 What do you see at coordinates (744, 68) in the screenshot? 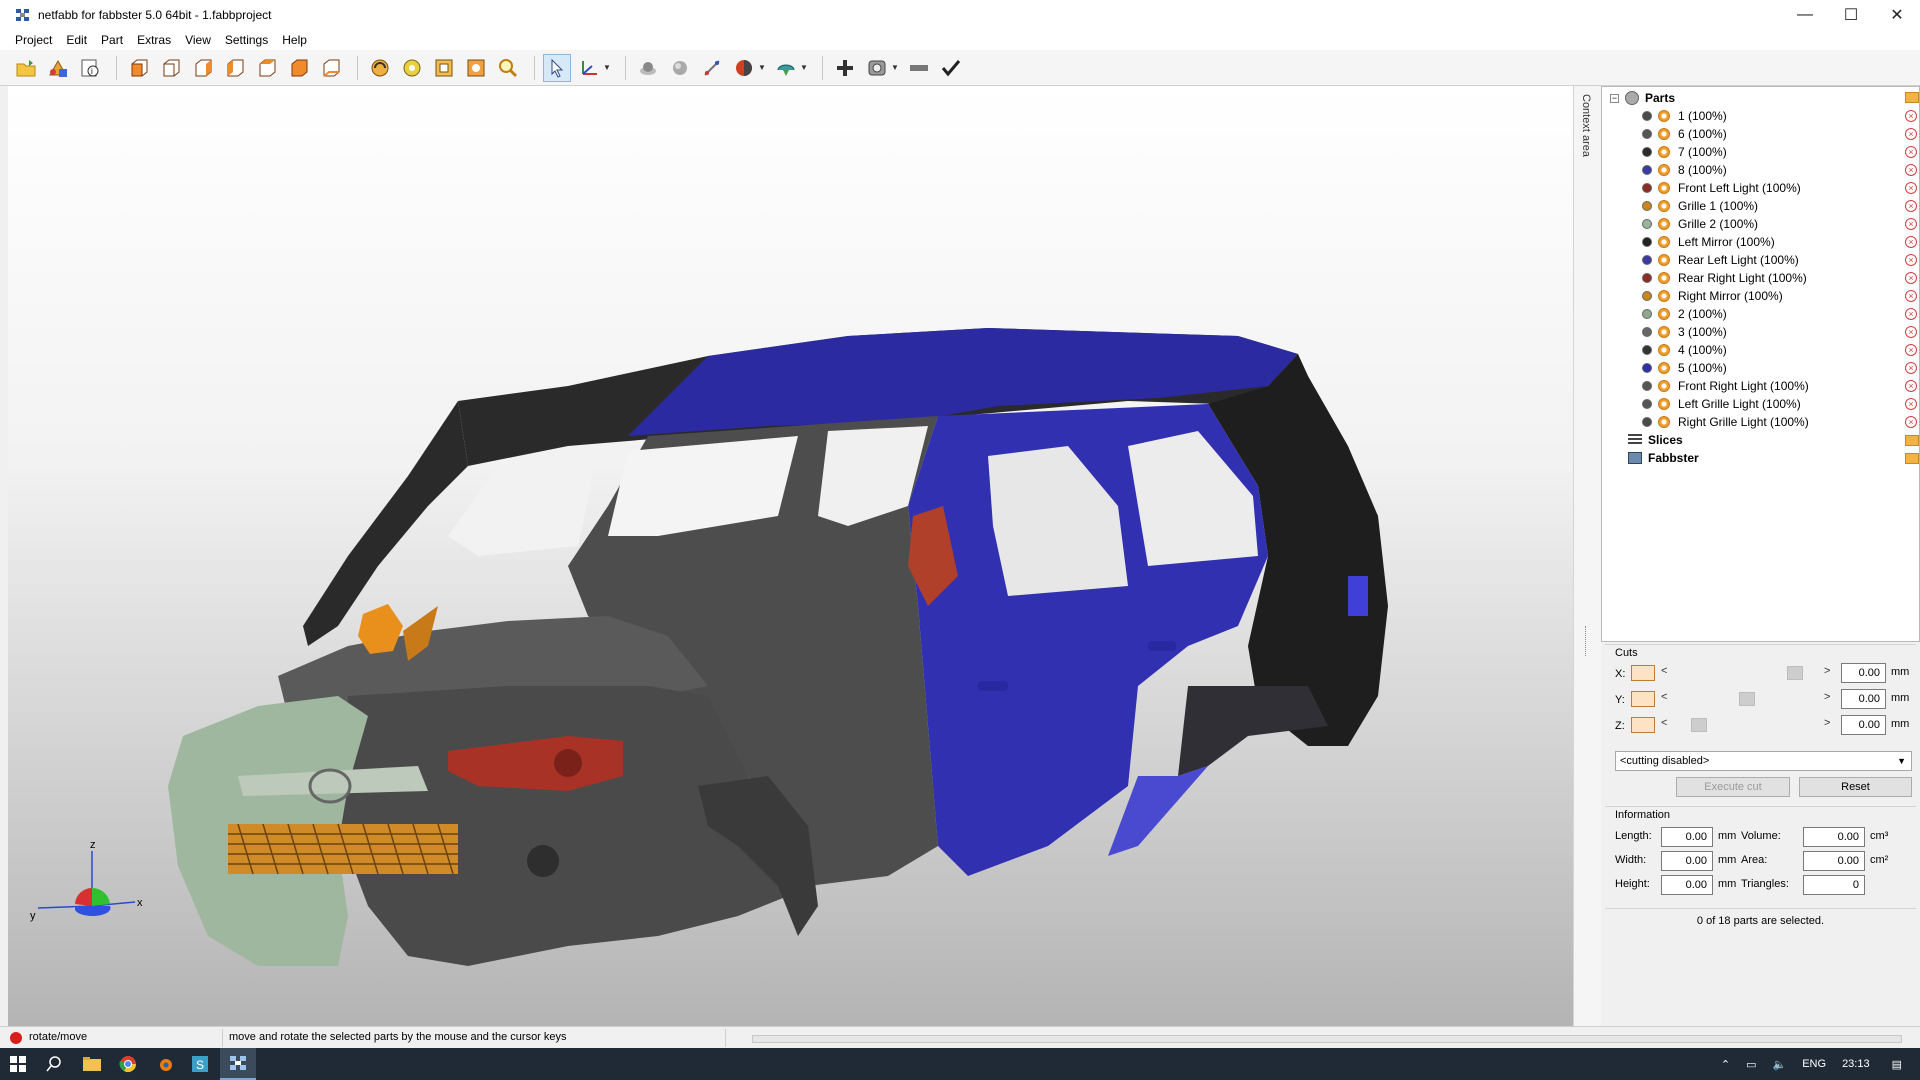
I see `color-mode-icon` at bounding box center [744, 68].